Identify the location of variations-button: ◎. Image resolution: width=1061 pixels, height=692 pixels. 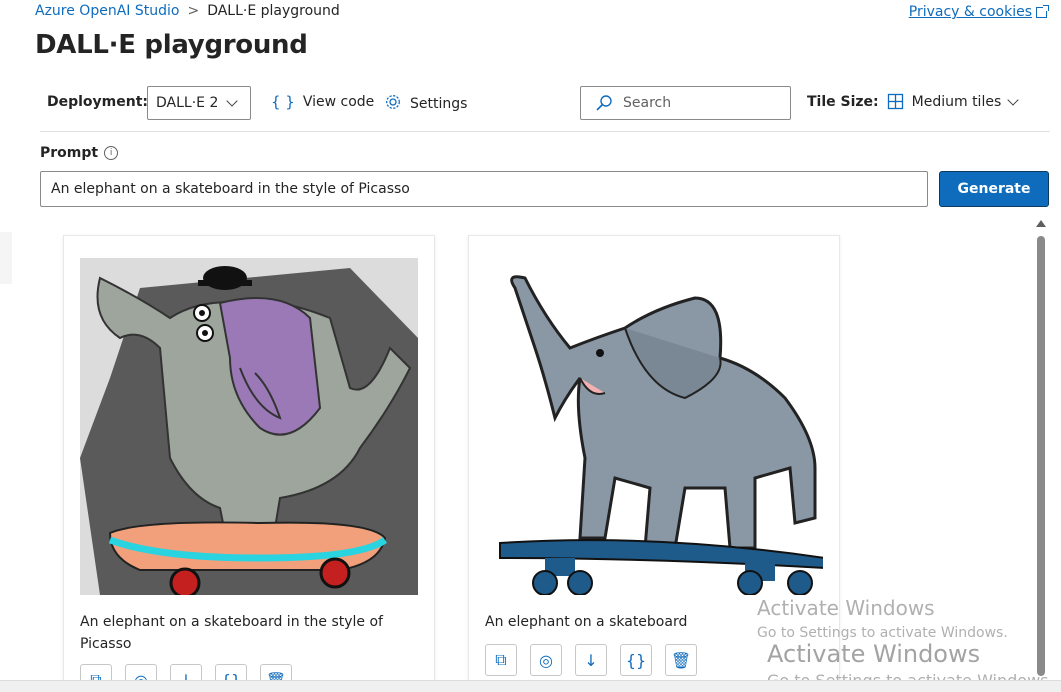
(546, 660).